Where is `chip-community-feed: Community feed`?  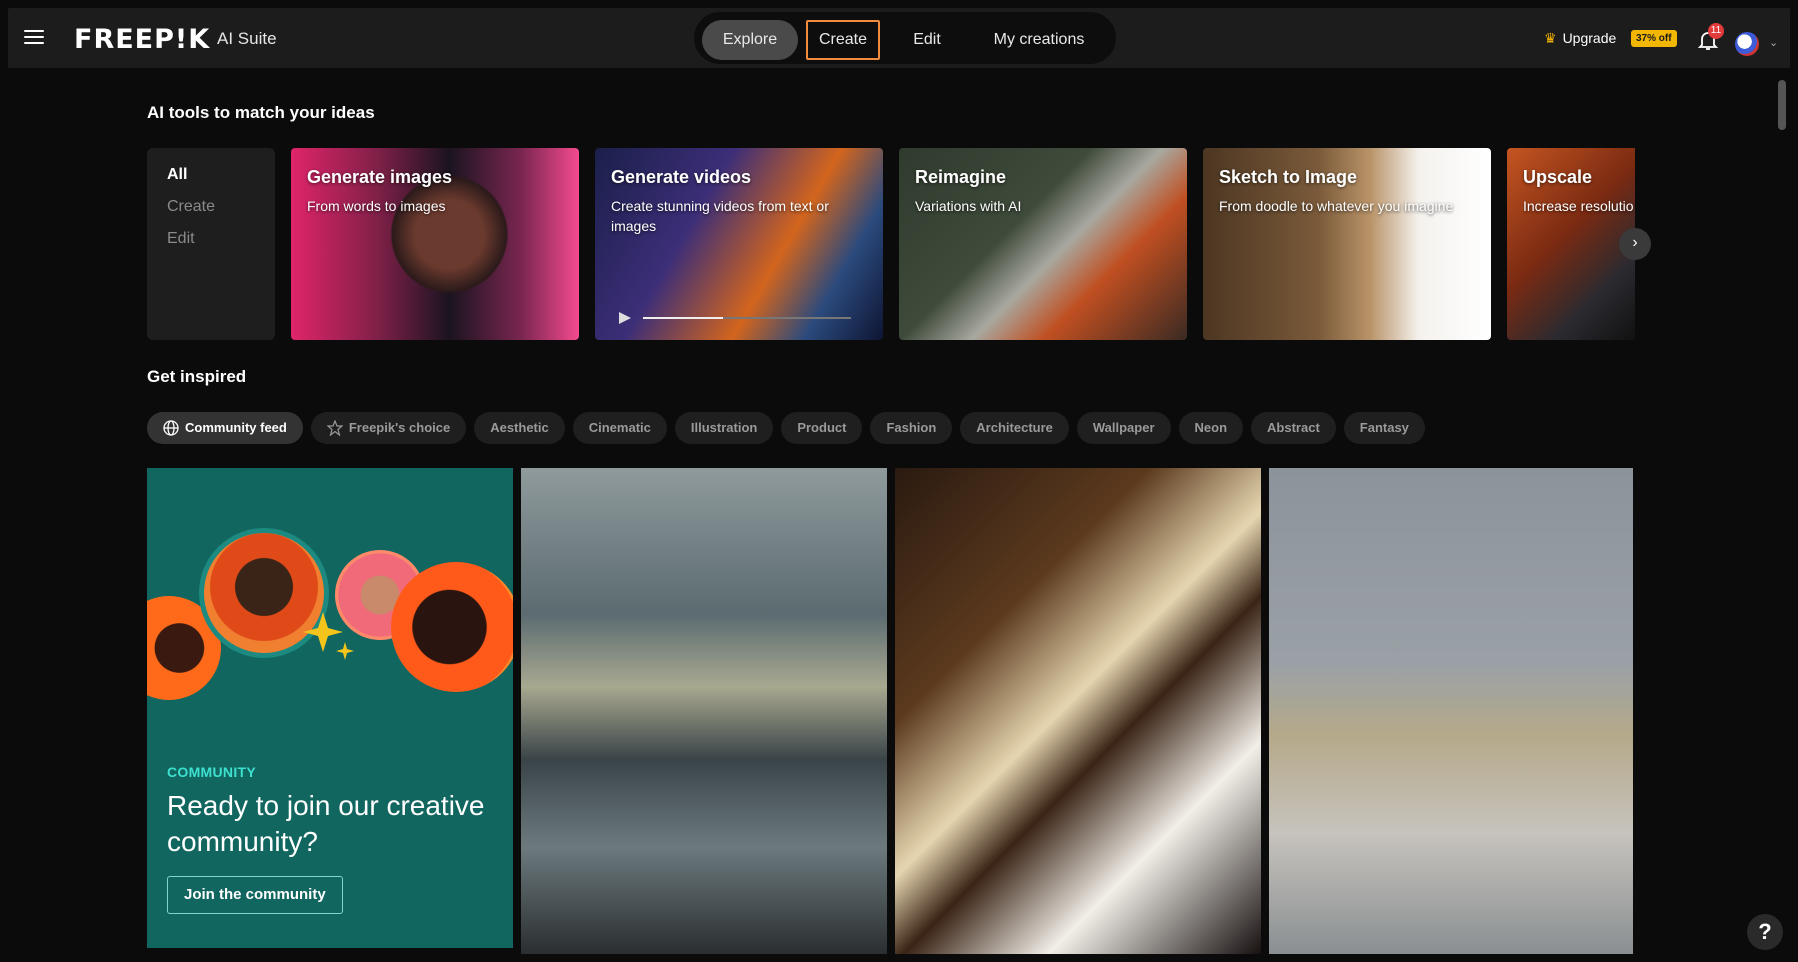
chip-community-feed: Community feed is located at coordinates (225, 428).